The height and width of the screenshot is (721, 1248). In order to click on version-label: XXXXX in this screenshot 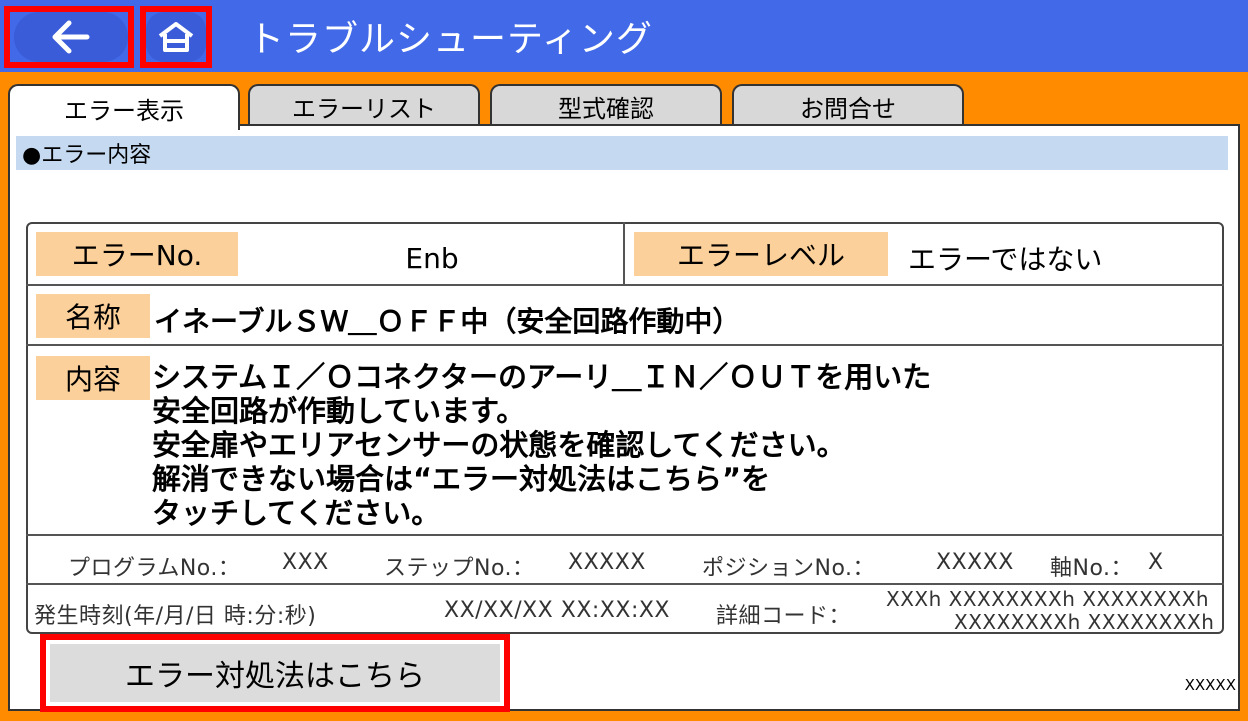, I will do `click(1210, 685)`.